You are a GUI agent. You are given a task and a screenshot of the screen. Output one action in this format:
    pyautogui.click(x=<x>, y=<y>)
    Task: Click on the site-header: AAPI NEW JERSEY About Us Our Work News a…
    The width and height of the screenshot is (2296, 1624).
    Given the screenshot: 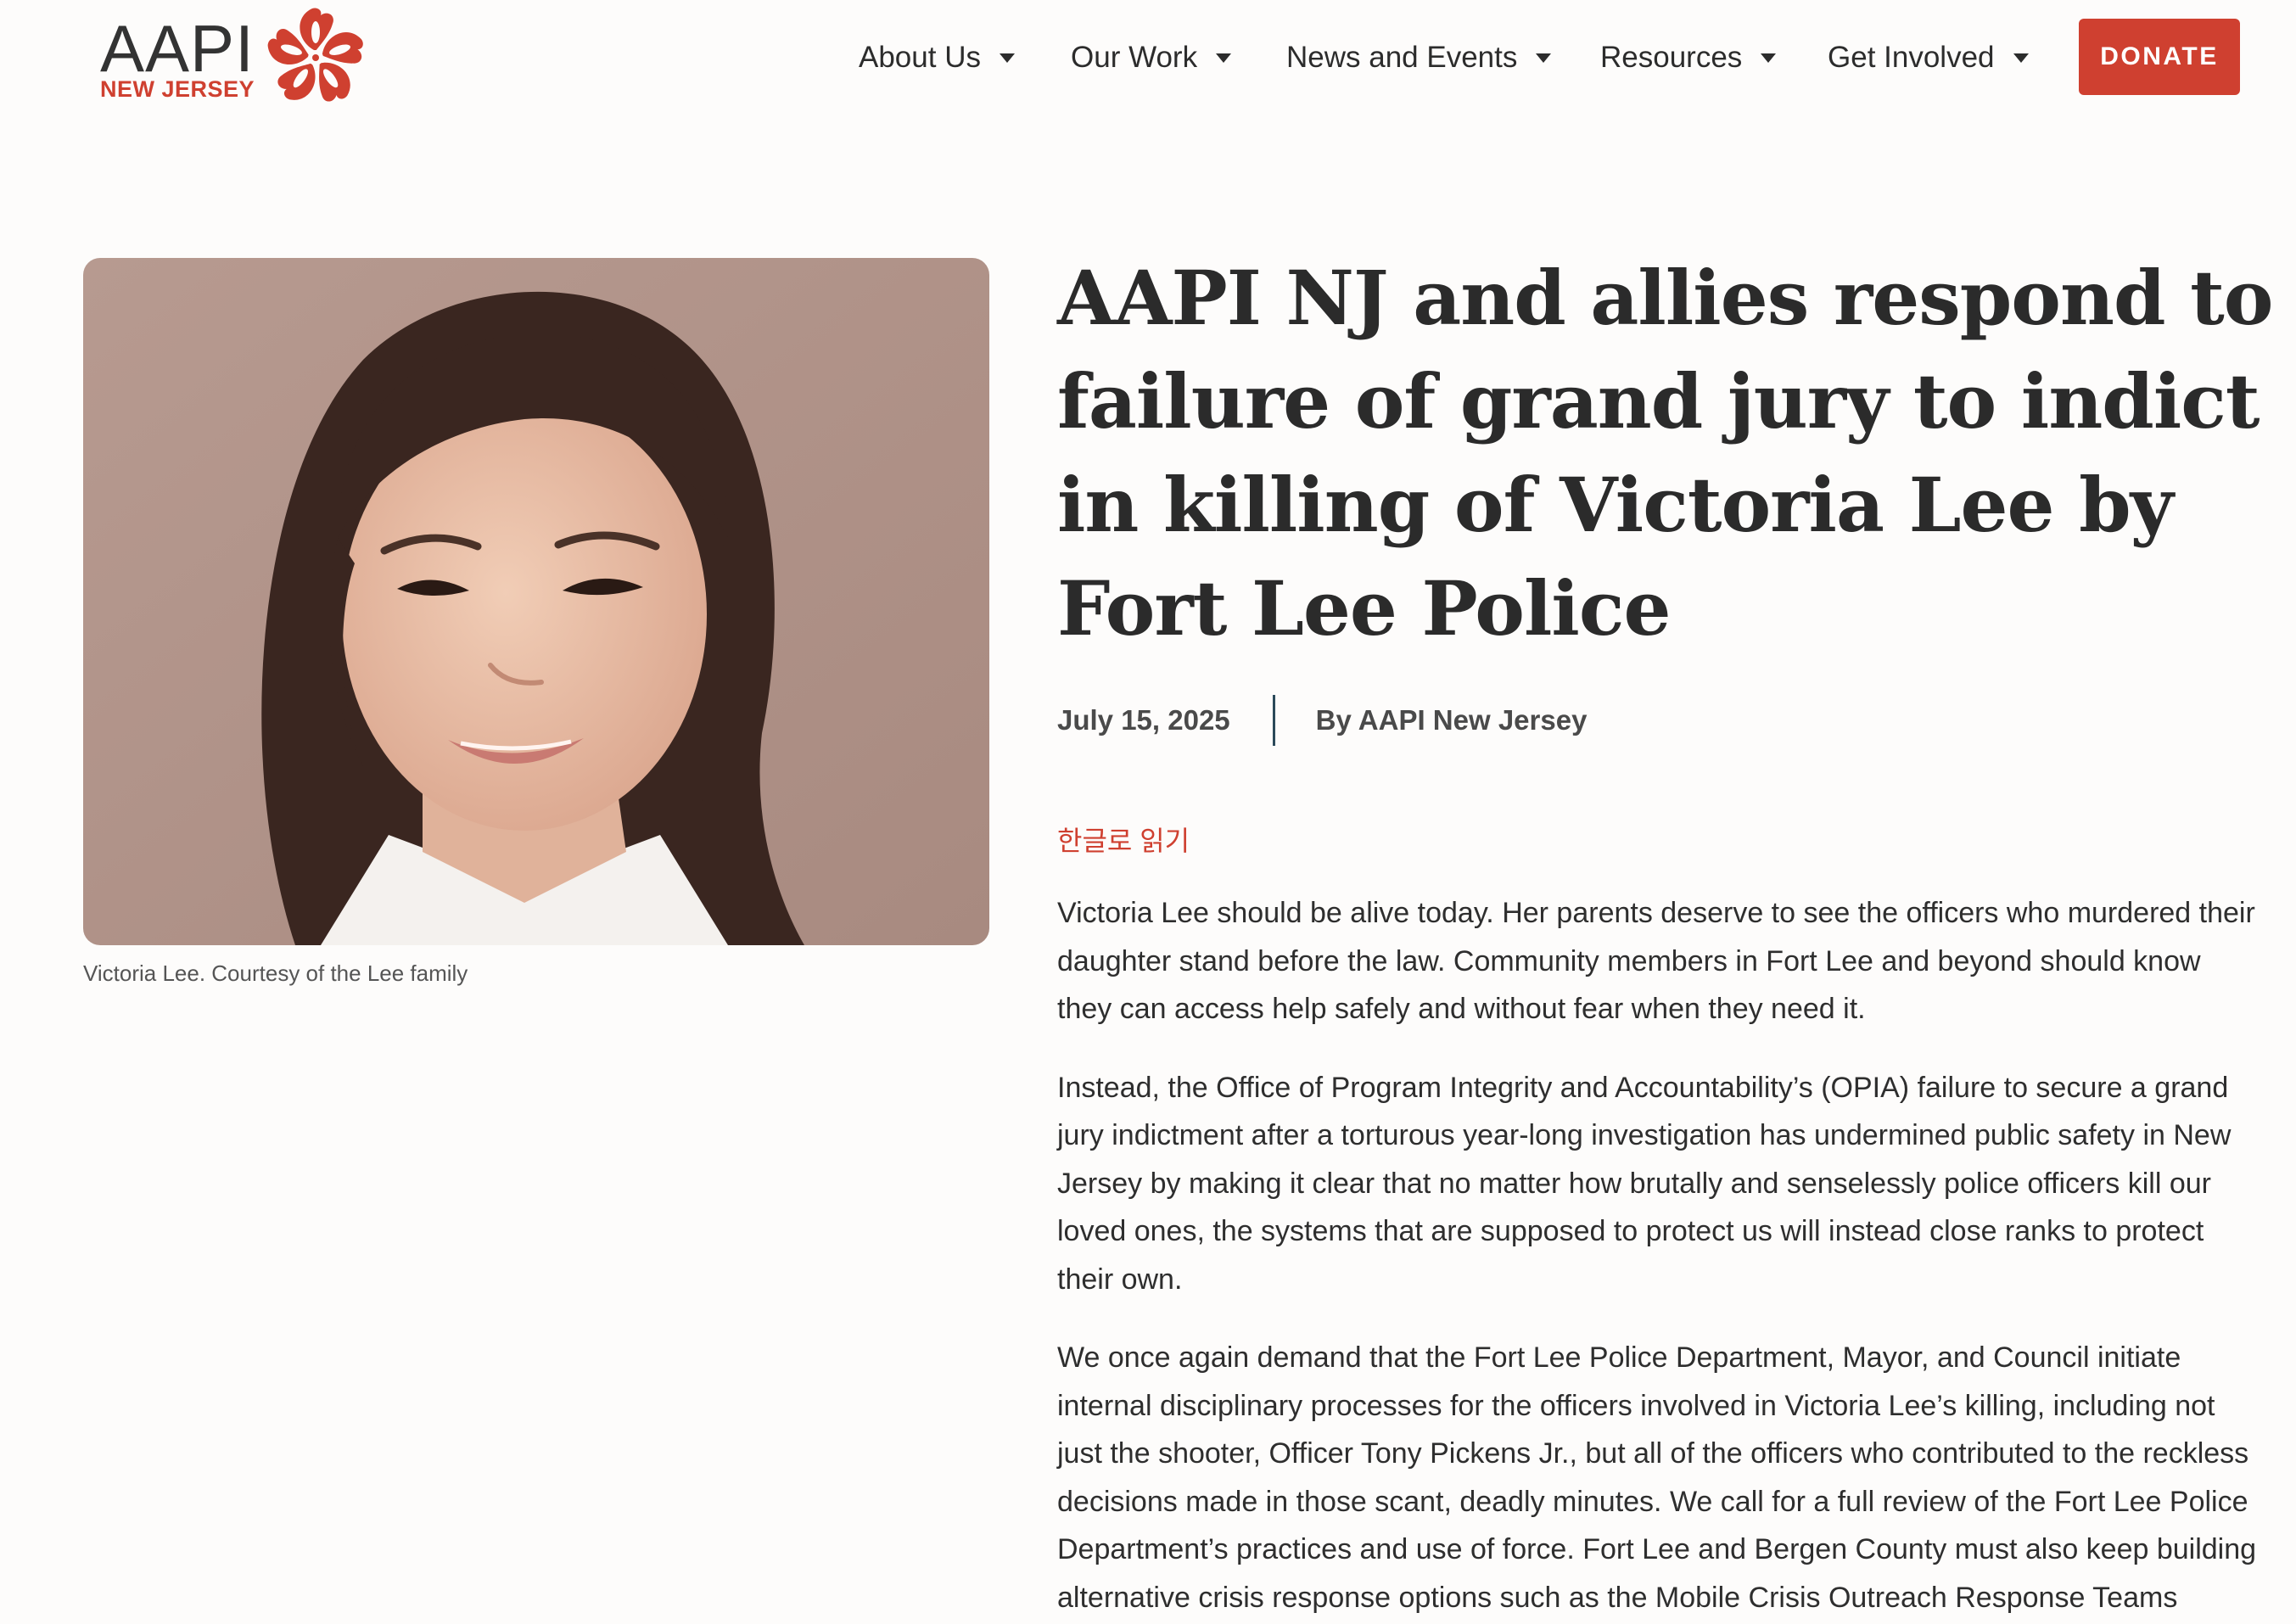 What is the action you would take?
    pyautogui.click(x=1148, y=59)
    